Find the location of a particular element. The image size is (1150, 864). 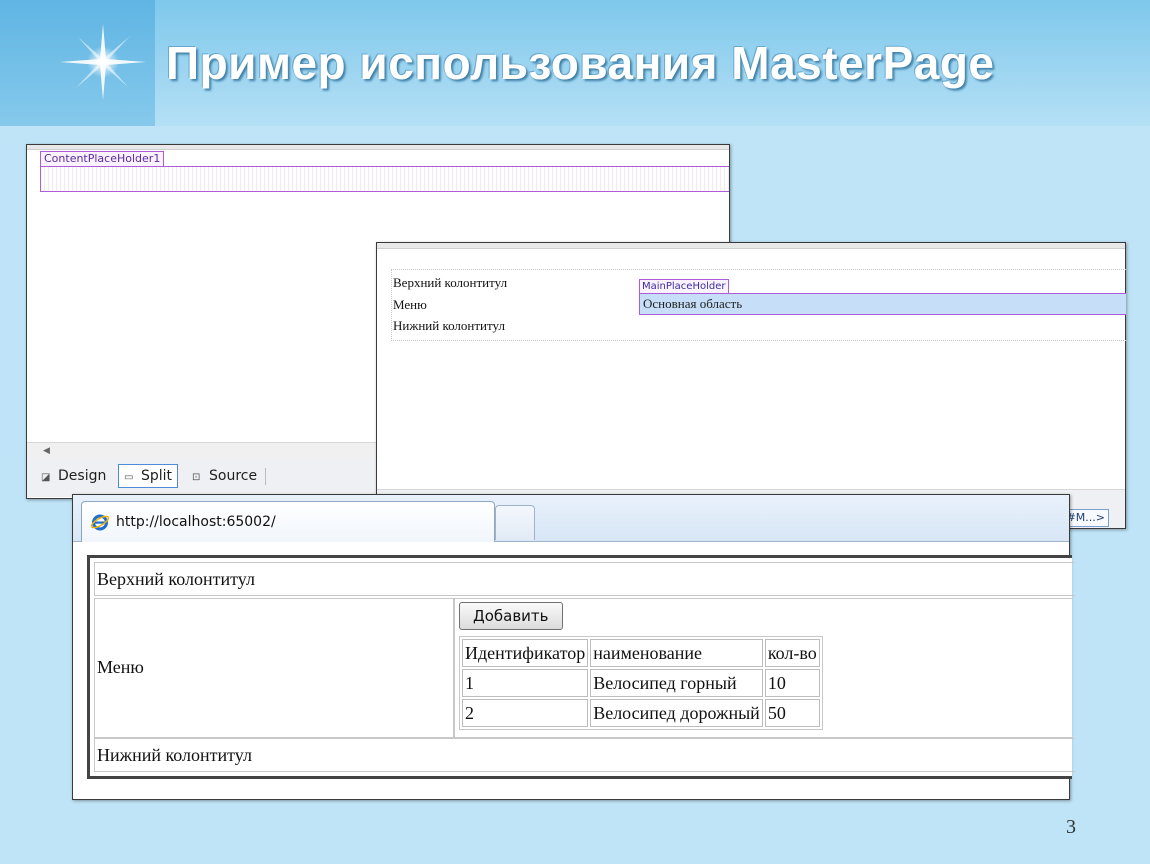

sparkle-star-icon is located at coordinates (103, 62).